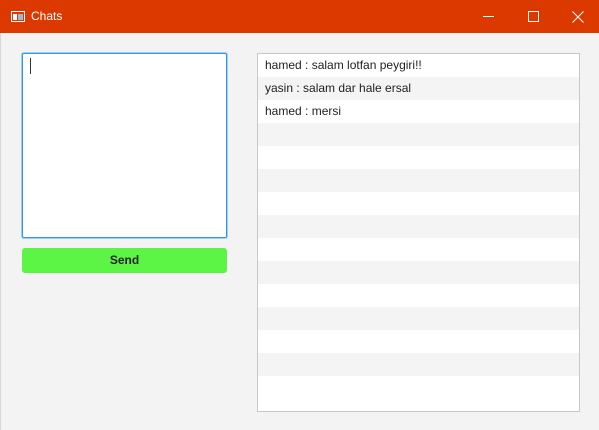 The image size is (599, 430). What do you see at coordinates (418, 88) in the screenshot?
I see `chat-message-row: yasin : salam dar hale ersal` at bounding box center [418, 88].